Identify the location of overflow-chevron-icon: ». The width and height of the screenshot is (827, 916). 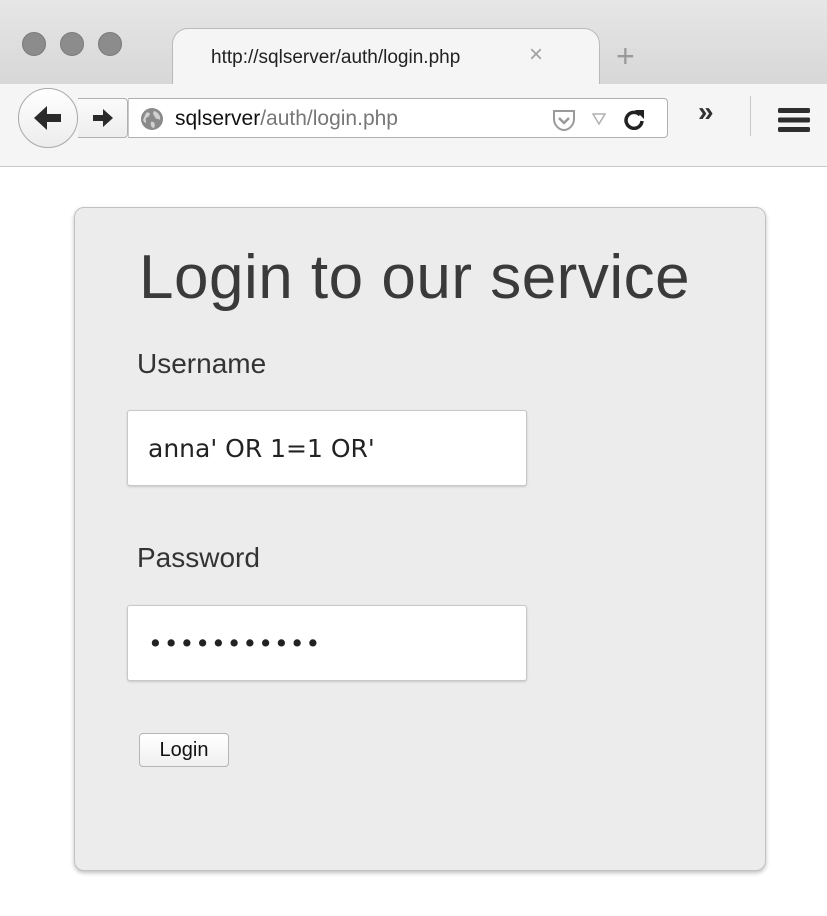
(706, 112).